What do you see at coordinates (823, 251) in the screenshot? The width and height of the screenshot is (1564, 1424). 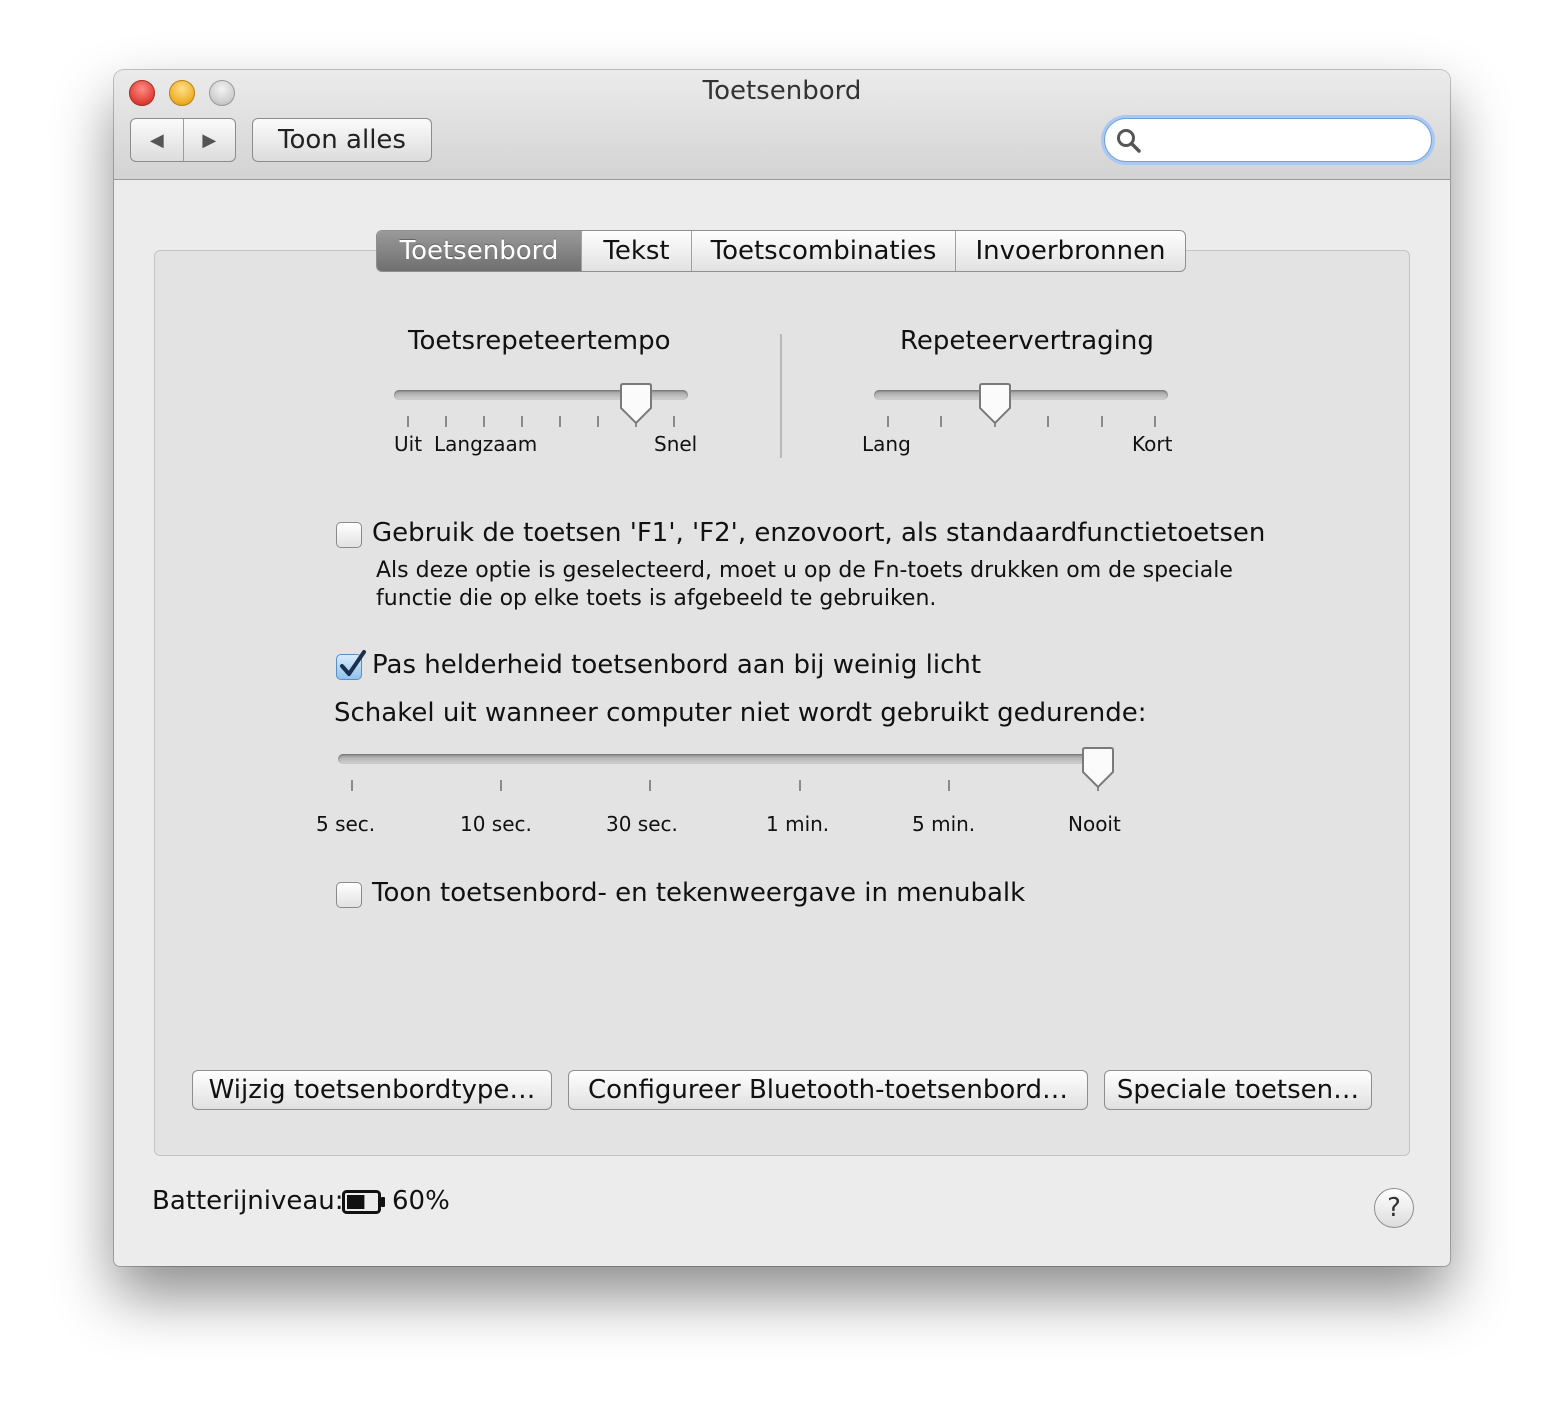 I see `tab-toetscombinaties: Toetscombinaties` at bounding box center [823, 251].